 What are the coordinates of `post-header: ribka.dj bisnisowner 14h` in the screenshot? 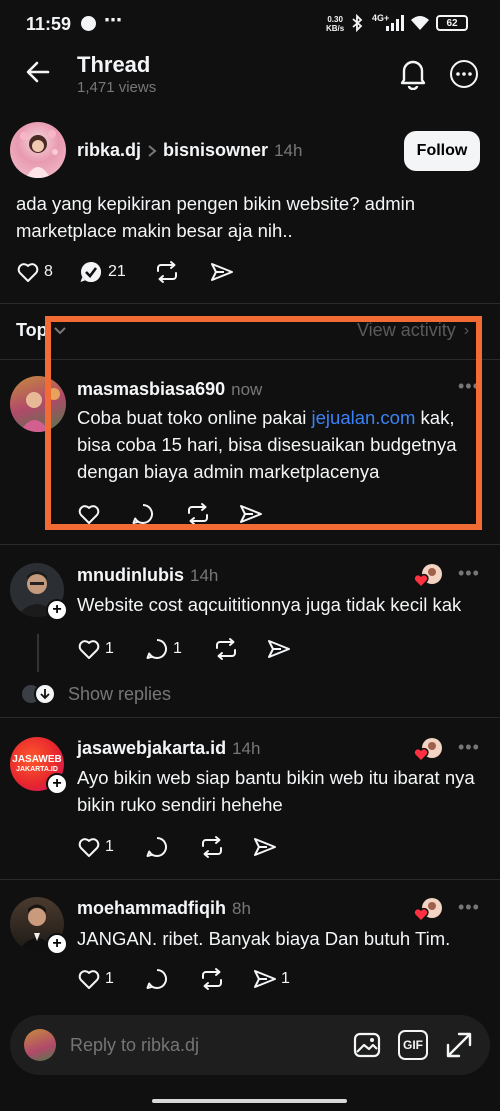 It's located at (189, 150).